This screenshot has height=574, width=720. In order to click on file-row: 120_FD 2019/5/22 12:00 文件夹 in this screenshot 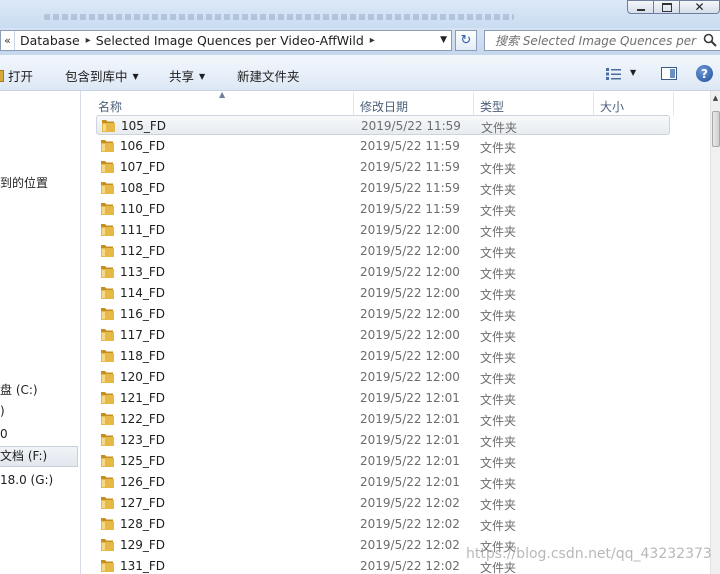, I will do `click(383, 377)`.